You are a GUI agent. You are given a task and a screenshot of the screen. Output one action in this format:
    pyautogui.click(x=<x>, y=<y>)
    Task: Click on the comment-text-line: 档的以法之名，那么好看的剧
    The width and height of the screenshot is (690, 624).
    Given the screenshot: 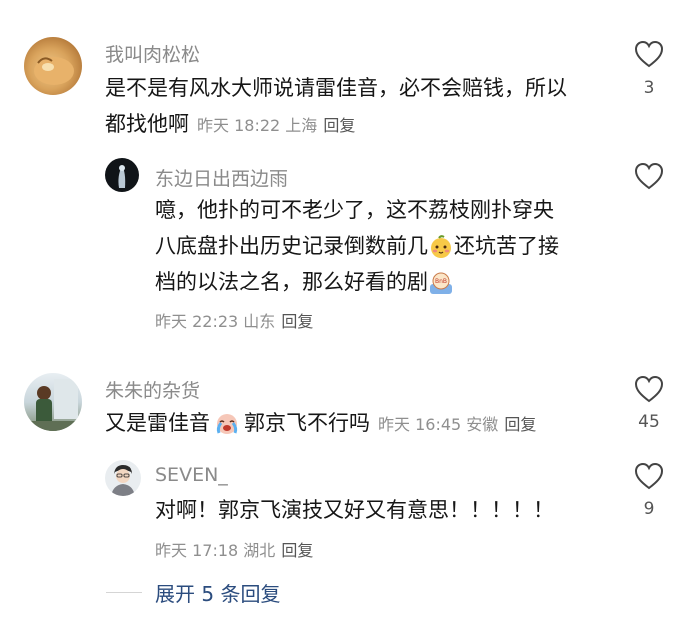 What is the action you would take?
    pyautogui.click(x=291, y=282)
    